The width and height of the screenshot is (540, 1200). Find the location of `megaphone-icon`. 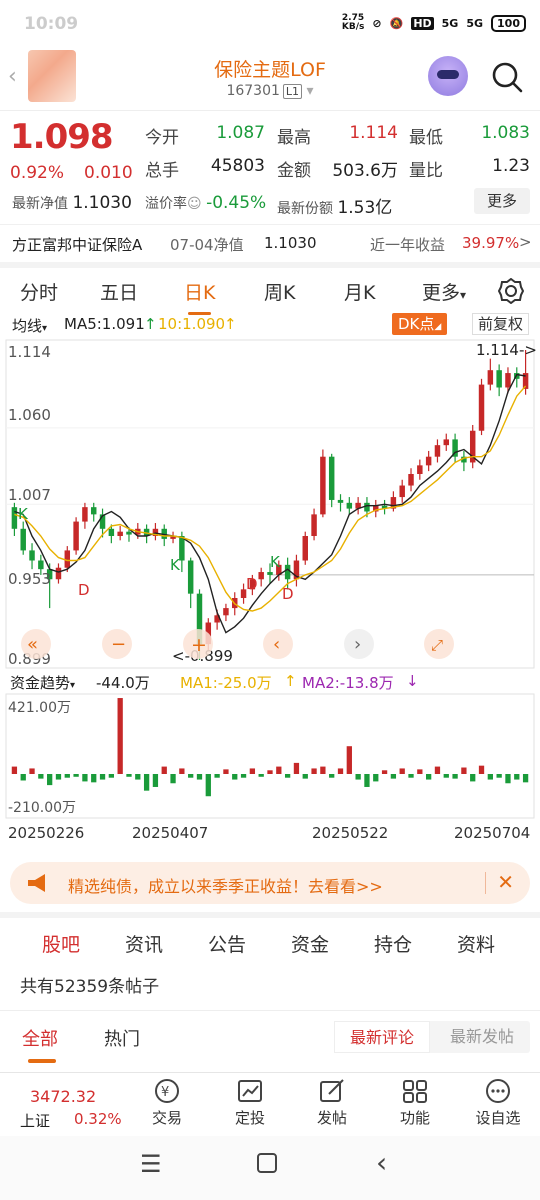

megaphone-icon is located at coordinates (36, 883).